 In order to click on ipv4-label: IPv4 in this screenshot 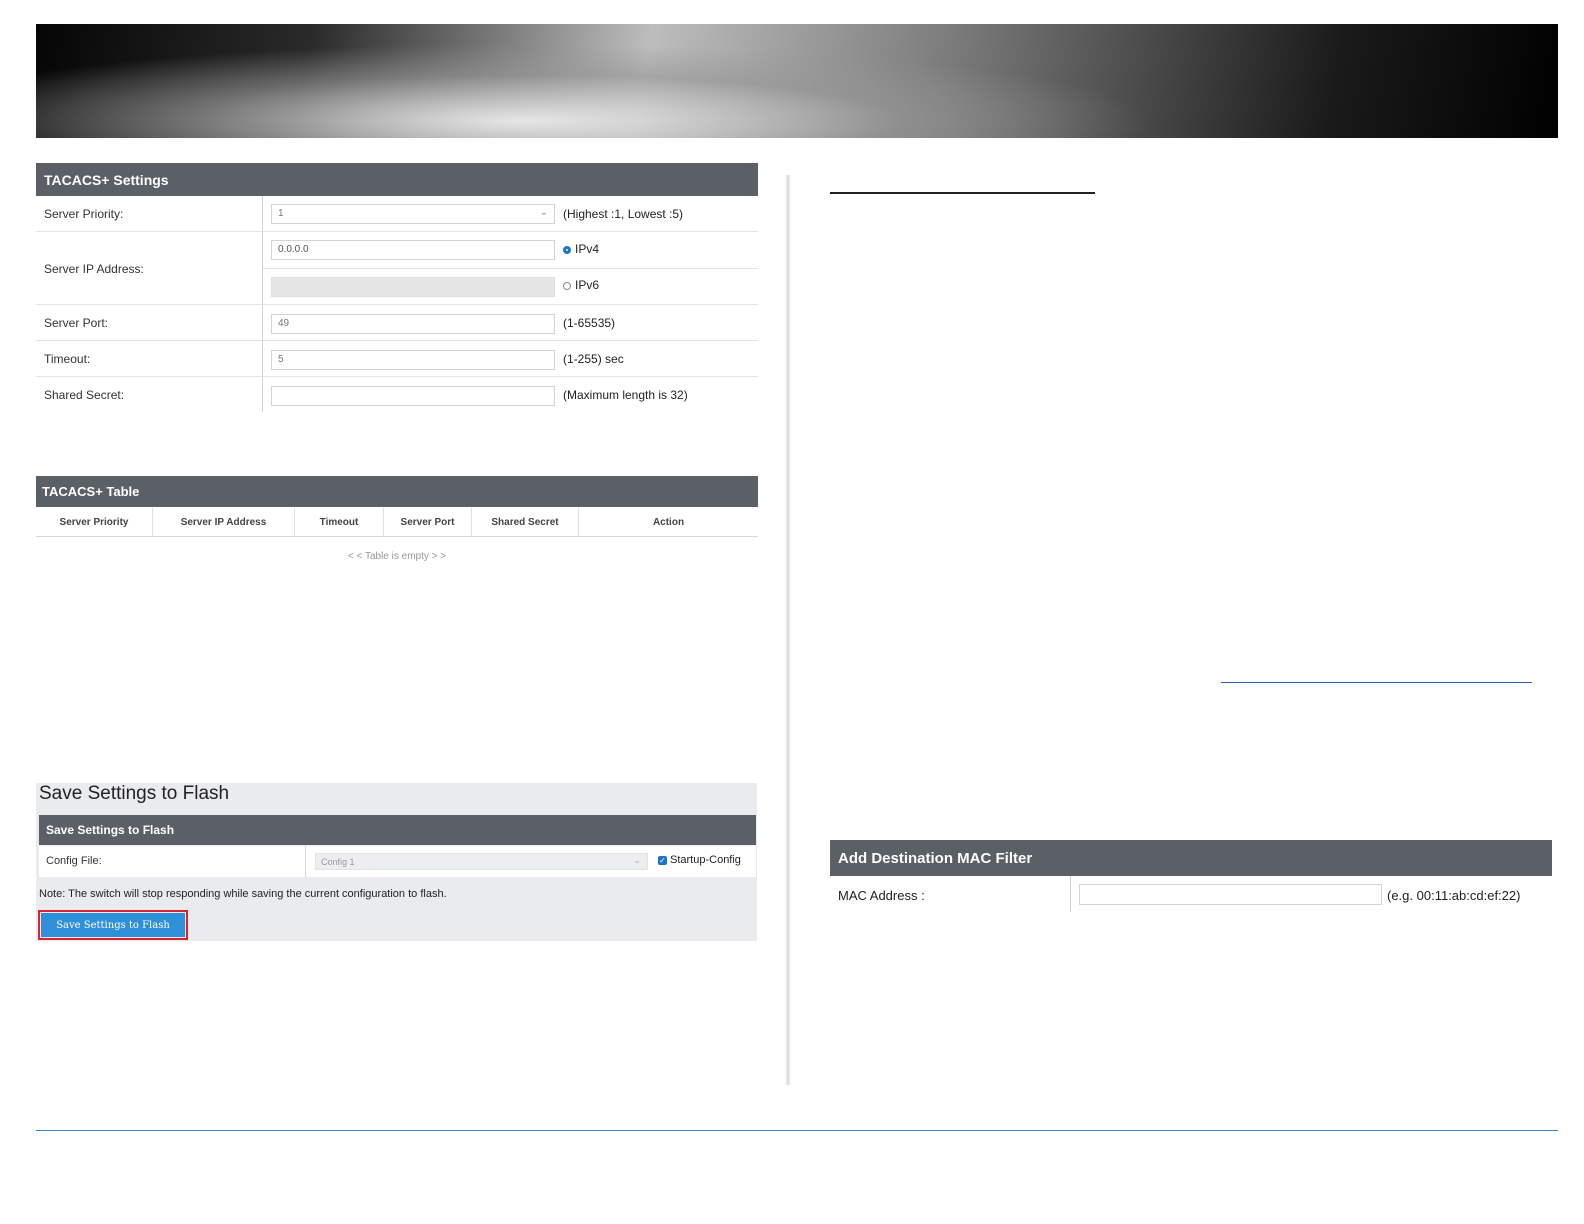, I will do `click(587, 249)`.